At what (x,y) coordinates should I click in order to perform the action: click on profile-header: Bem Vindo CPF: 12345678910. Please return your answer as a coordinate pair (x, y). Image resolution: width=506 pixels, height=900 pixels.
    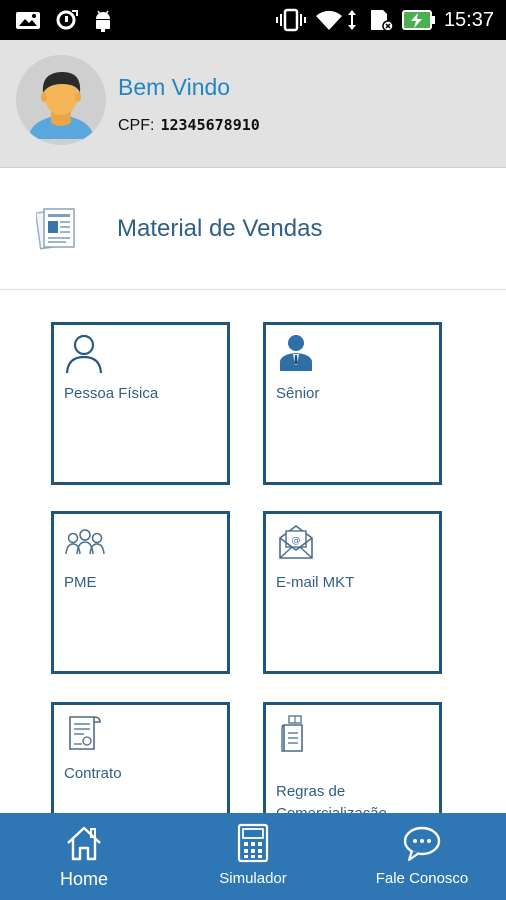
    Looking at the image, I should click on (253, 104).